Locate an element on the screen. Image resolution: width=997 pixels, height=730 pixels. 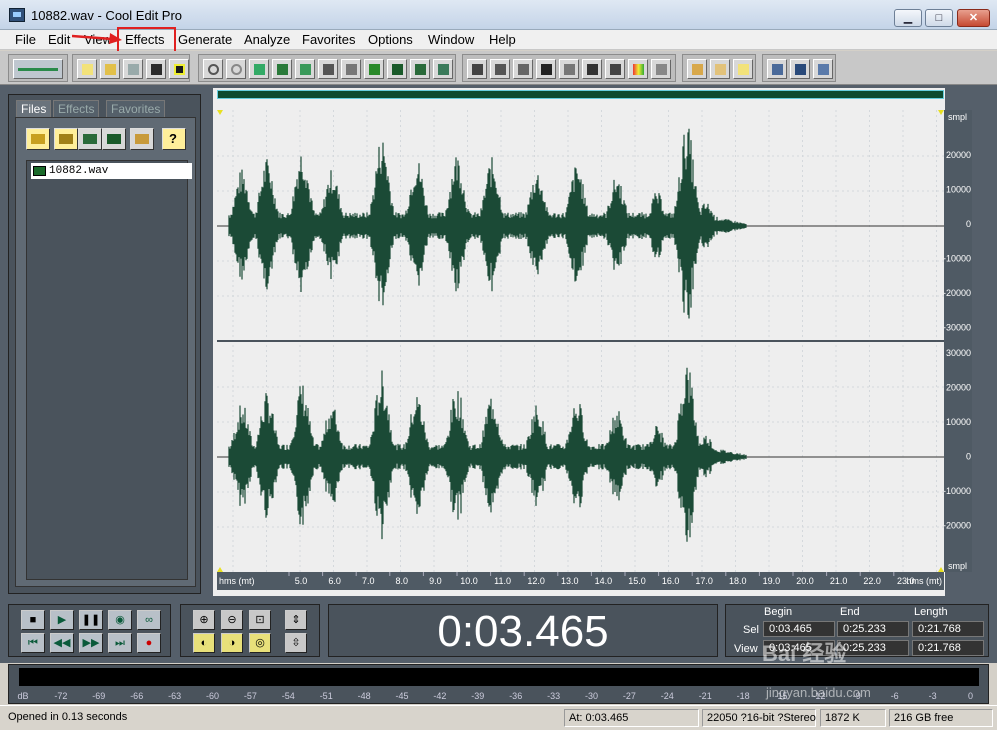
menu-window: Window is located at coordinates (451, 39).